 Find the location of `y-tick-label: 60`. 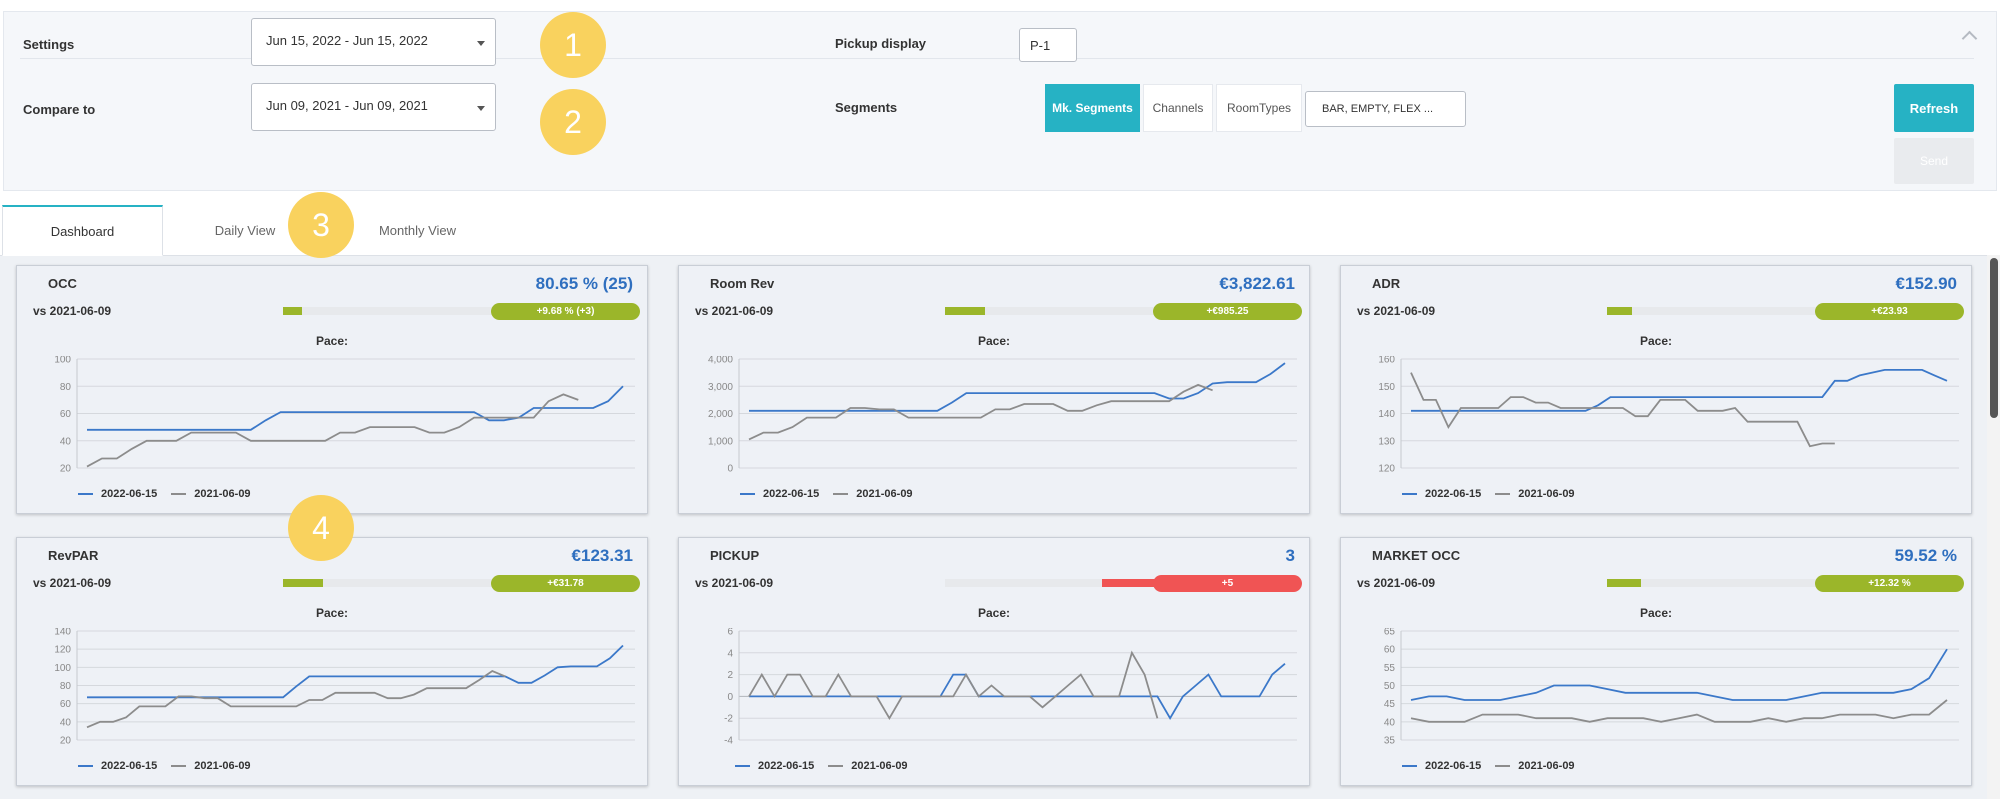

y-tick-label: 60 is located at coordinates (66, 704).